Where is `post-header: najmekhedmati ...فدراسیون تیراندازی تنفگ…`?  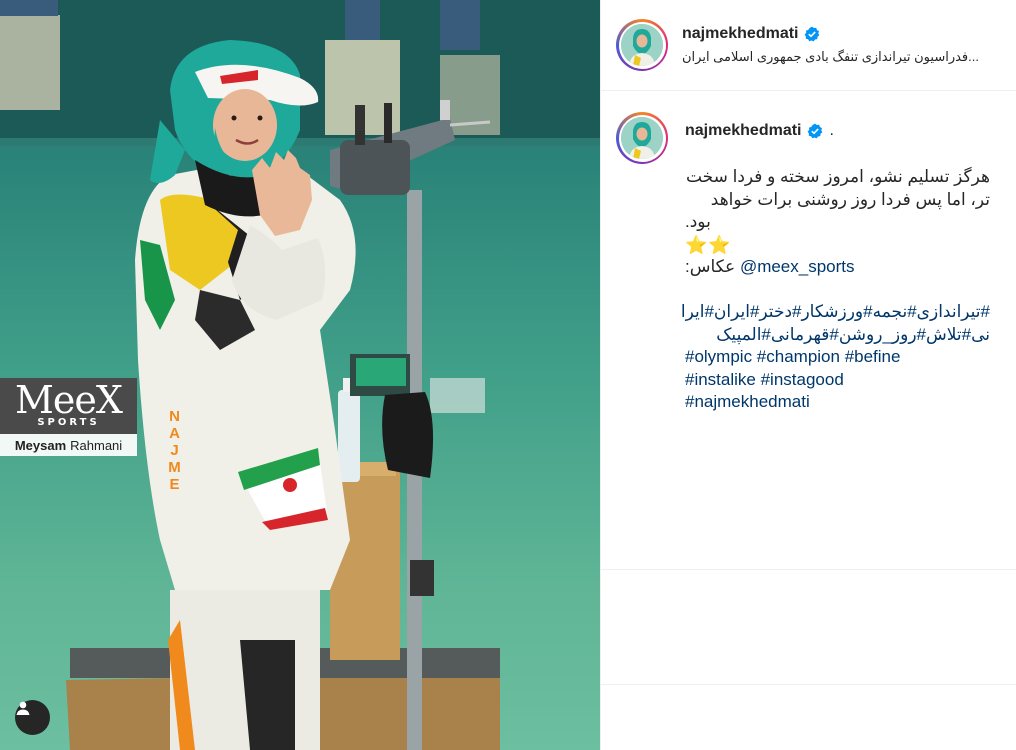 post-header: najmekhedmati ...فدراسیون تیراندازی تنفگ… is located at coordinates (808, 45).